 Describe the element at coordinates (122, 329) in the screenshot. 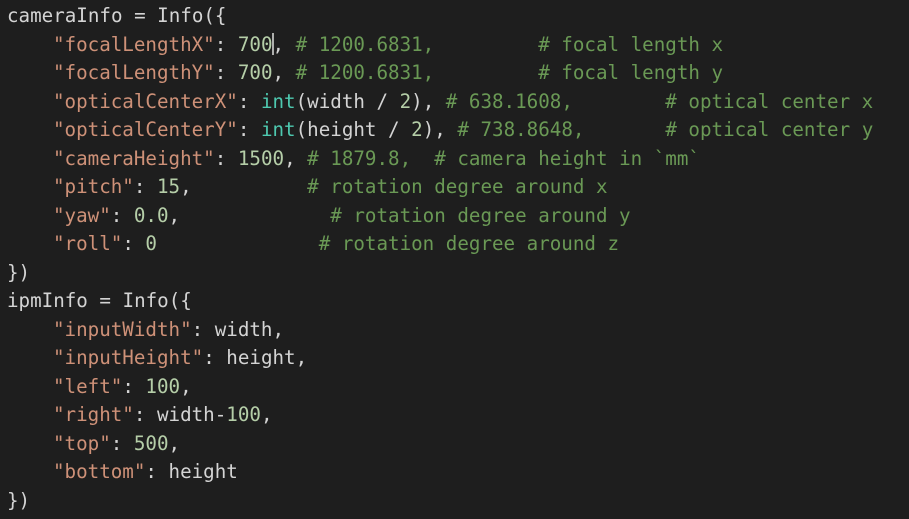

I see `code-token: "inputWidth"` at that location.